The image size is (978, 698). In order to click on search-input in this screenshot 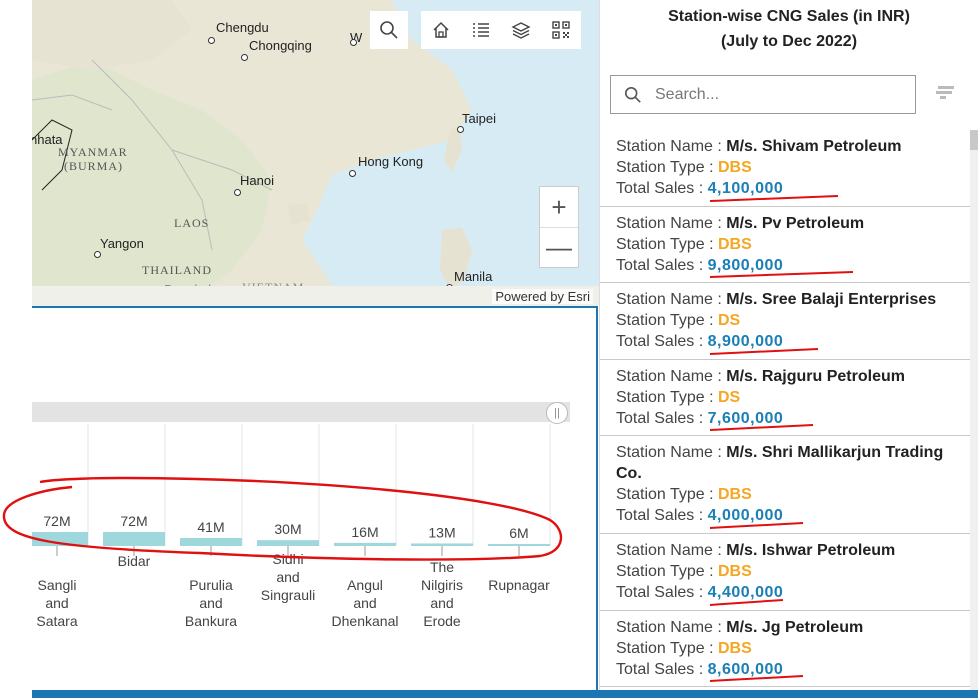, I will do `click(775, 94)`.